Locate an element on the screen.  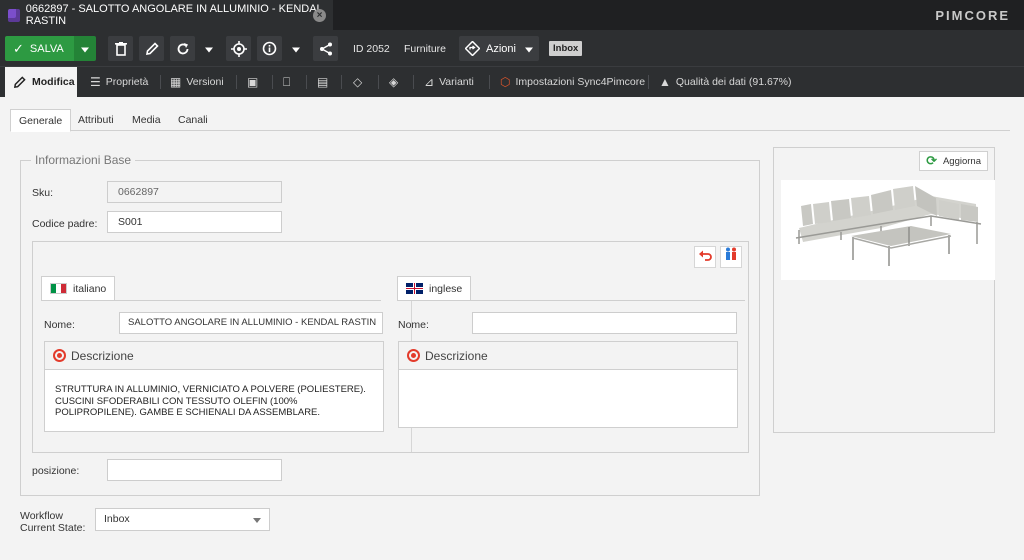
sync-icon: ⬡ is located at coordinates (505, 82).